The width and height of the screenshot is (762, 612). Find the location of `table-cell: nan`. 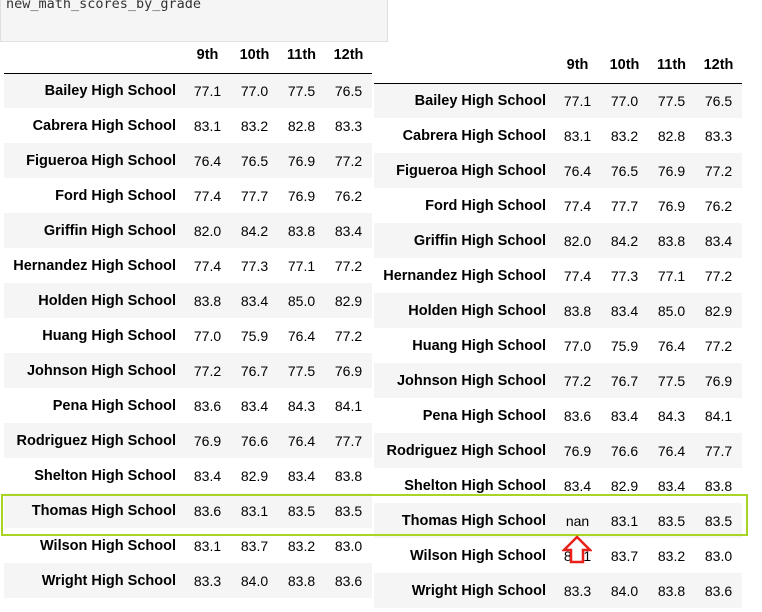

table-cell: nan is located at coordinates (577, 520).